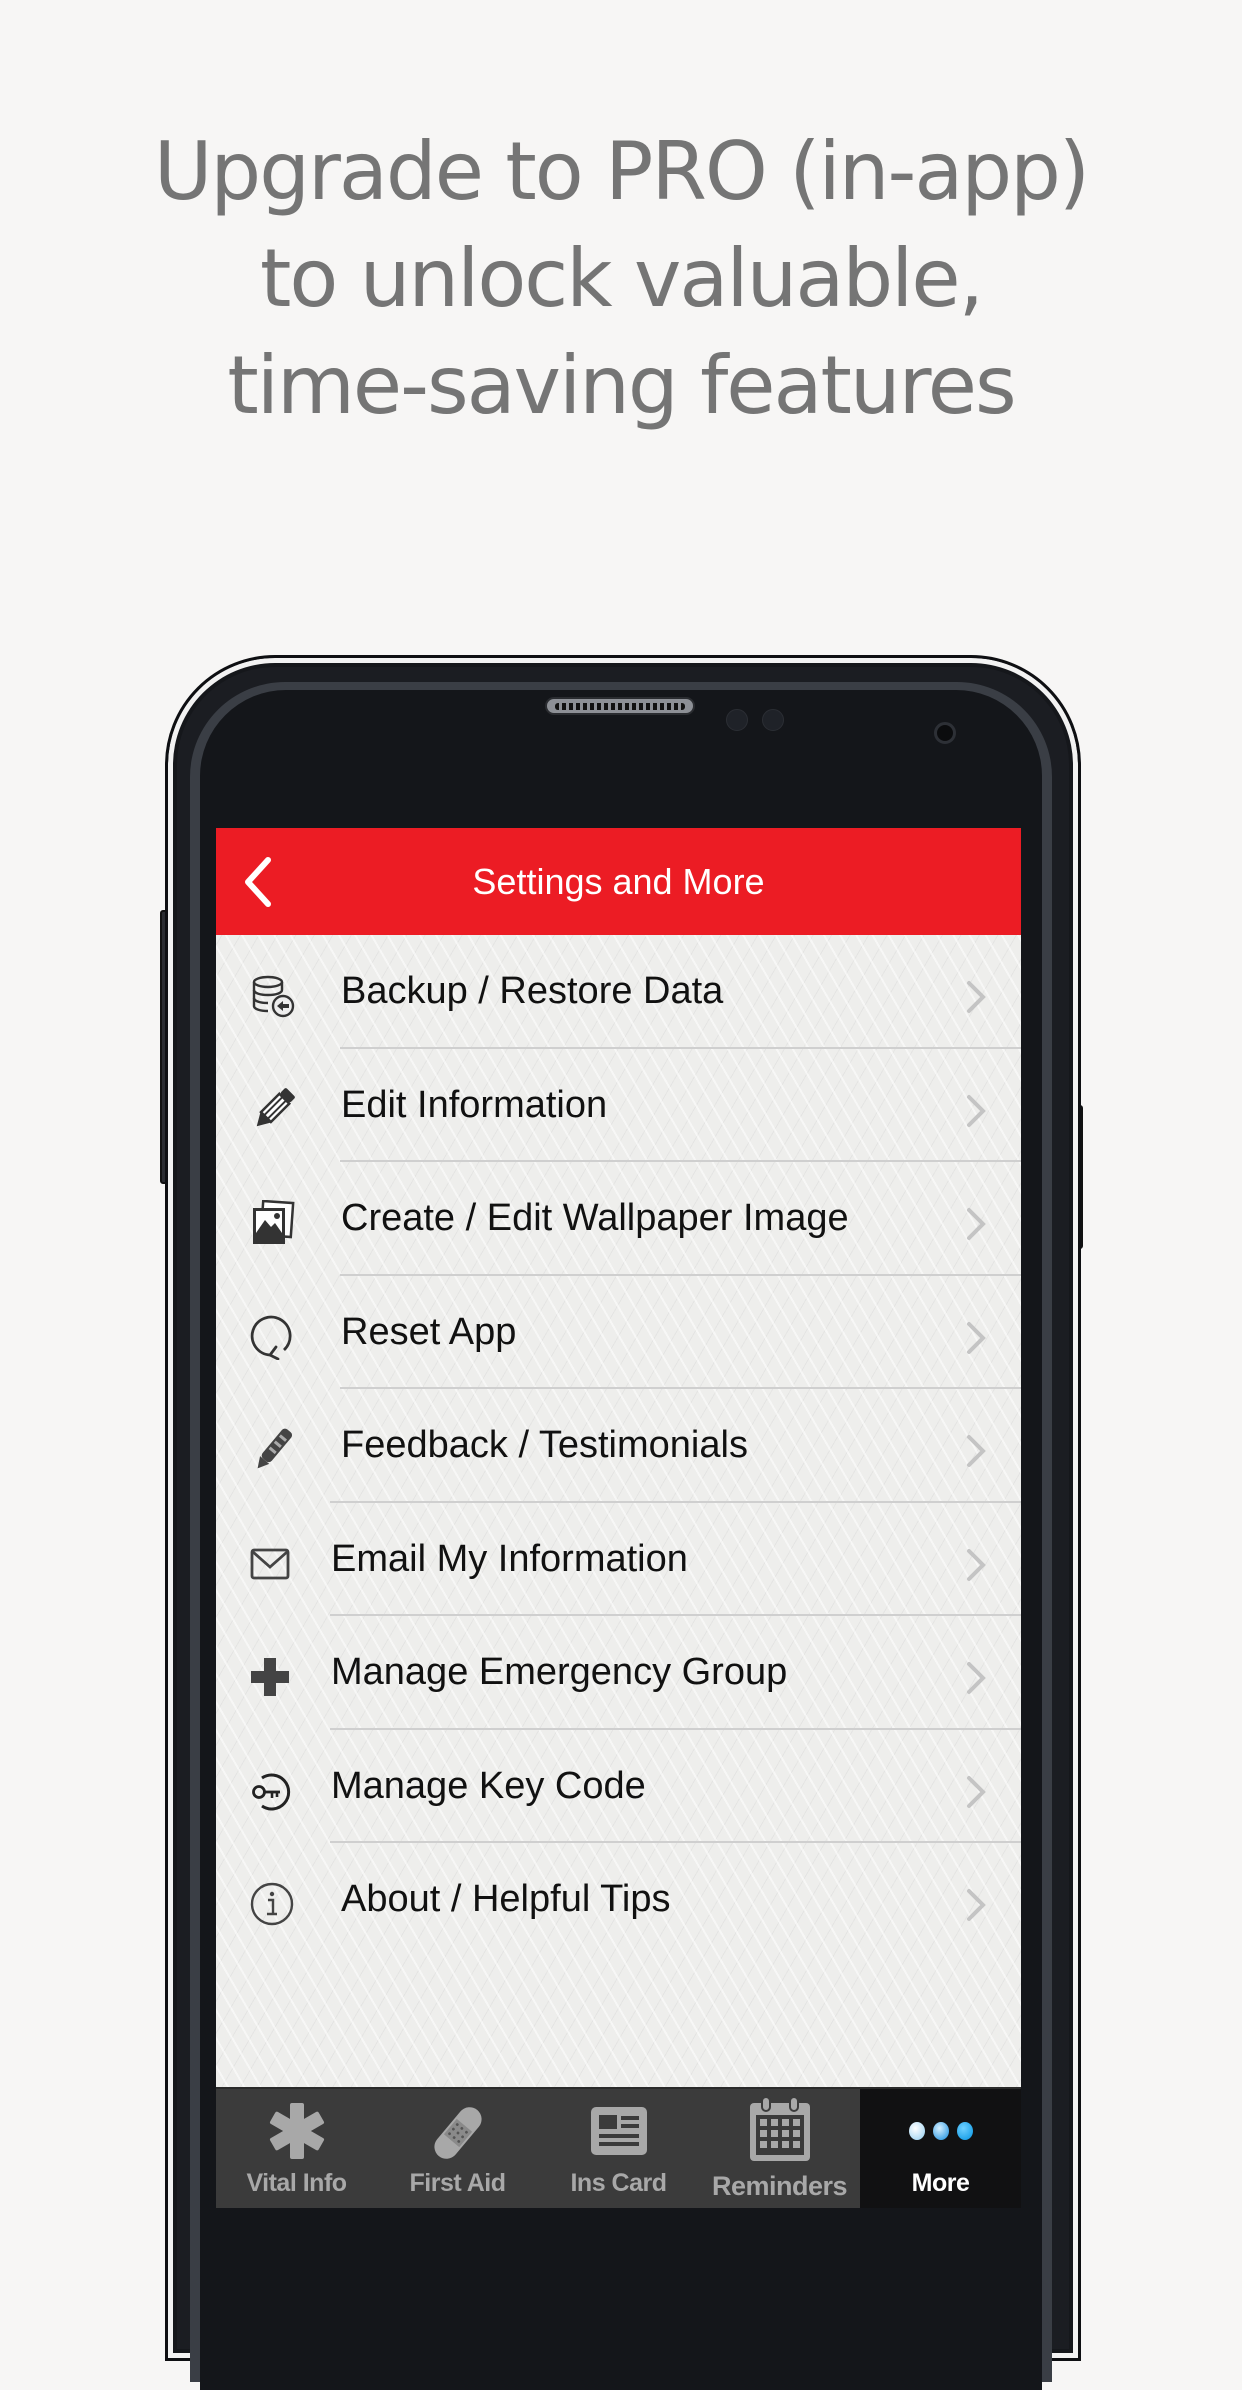 This screenshot has height=2390, width=1242. Describe the element at coordinates (779, 2128) in the screenshot. I see `calendar-icon` at that location.